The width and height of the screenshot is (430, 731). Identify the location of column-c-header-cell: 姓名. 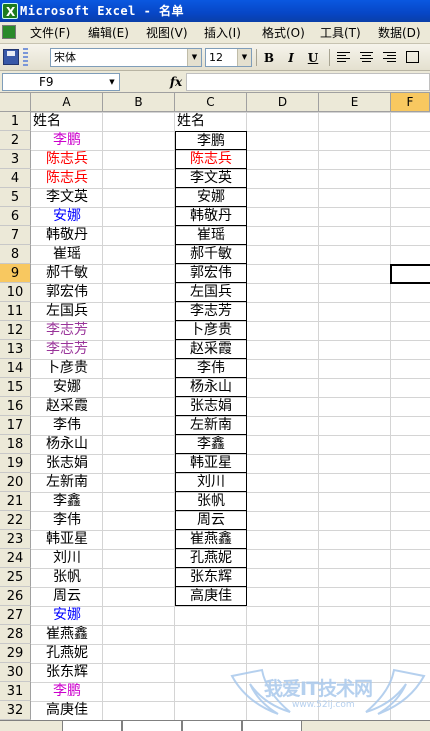
(211, 121).